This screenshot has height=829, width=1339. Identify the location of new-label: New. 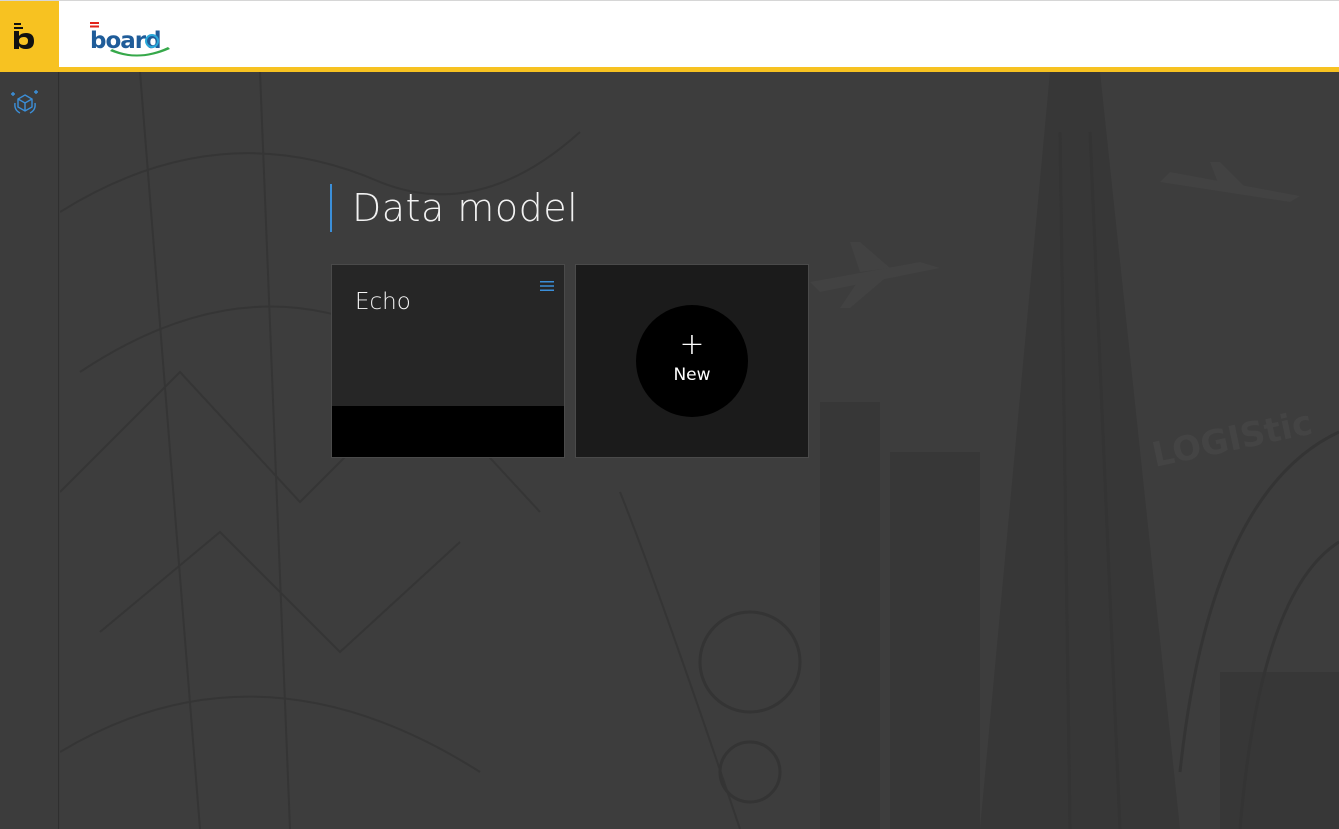
(692, 375).